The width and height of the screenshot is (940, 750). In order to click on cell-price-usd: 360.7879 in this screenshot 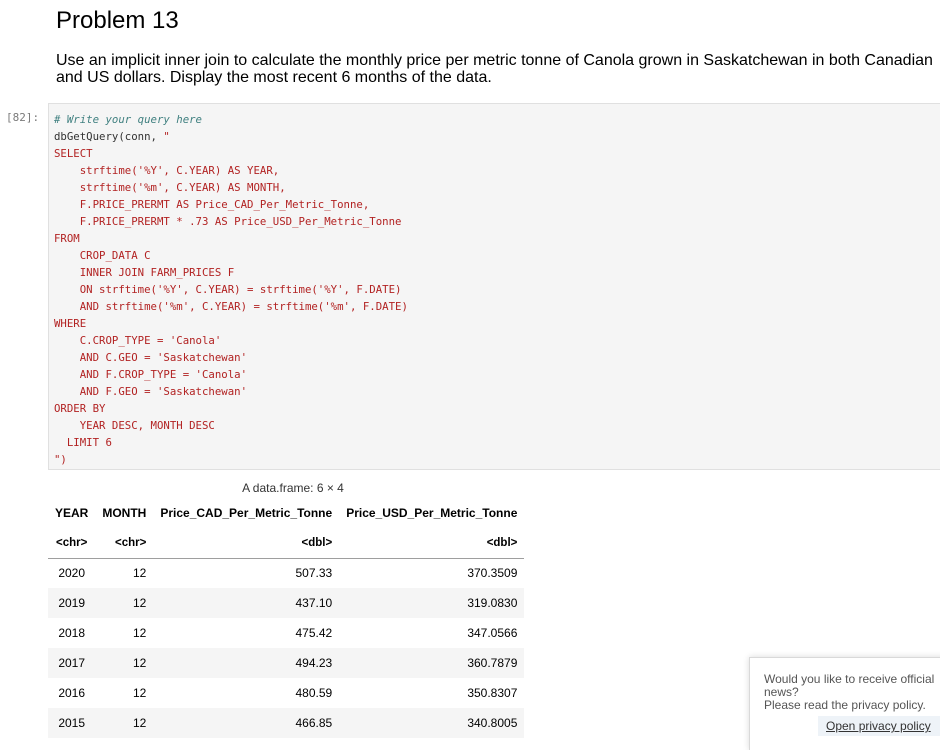, I will do `click(492, 663)`.